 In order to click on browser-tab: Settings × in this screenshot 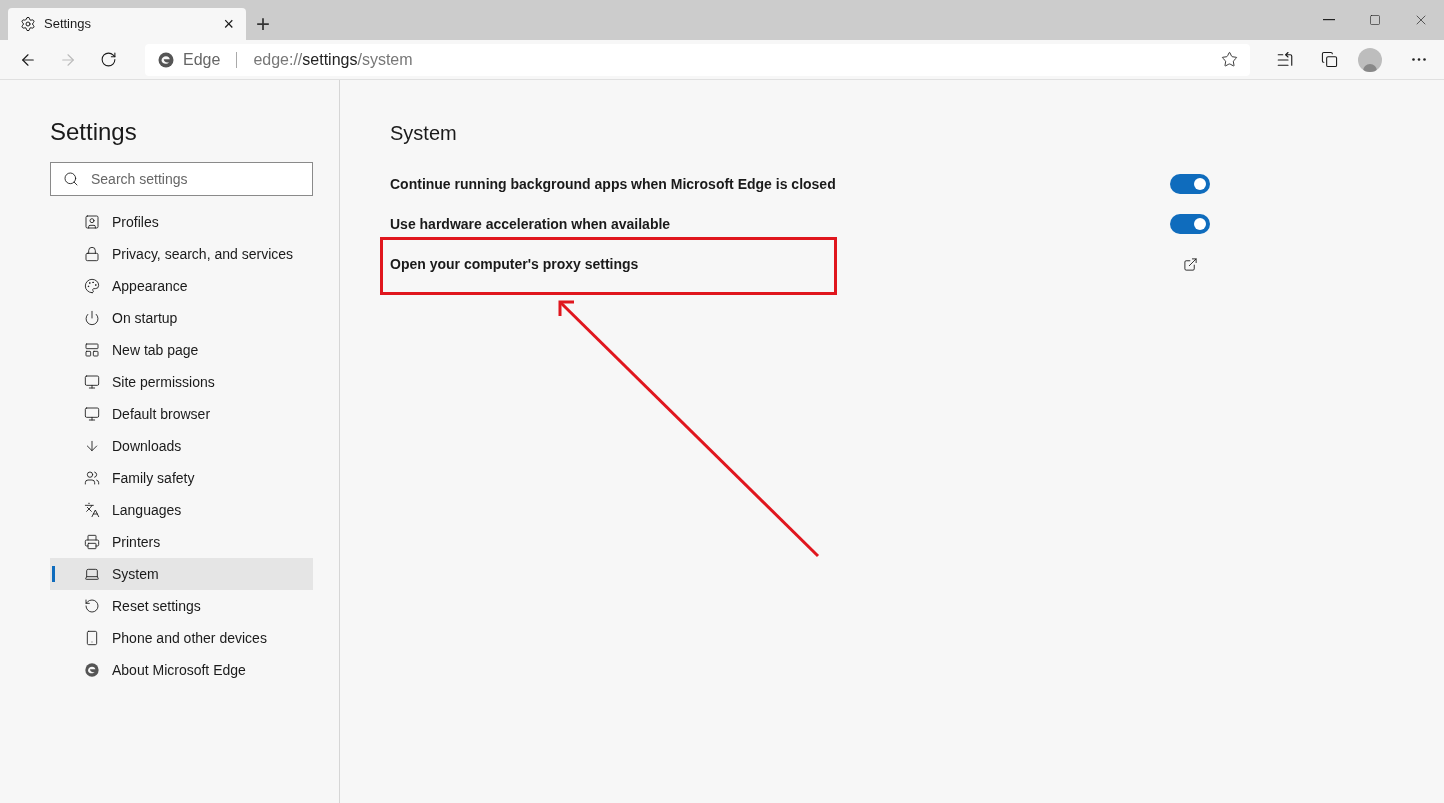, I will do `click(127, 24)`.